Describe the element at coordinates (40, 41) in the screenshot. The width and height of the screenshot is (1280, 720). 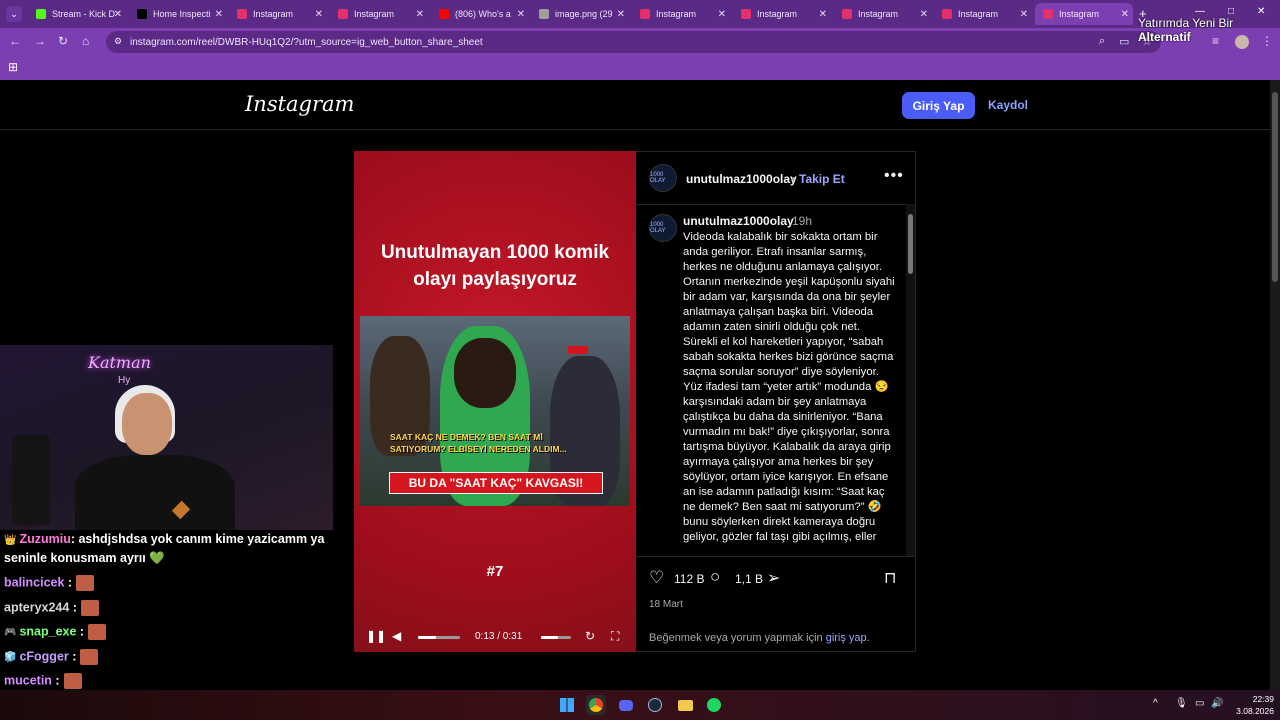
I see `forward-icon: →` at that location.